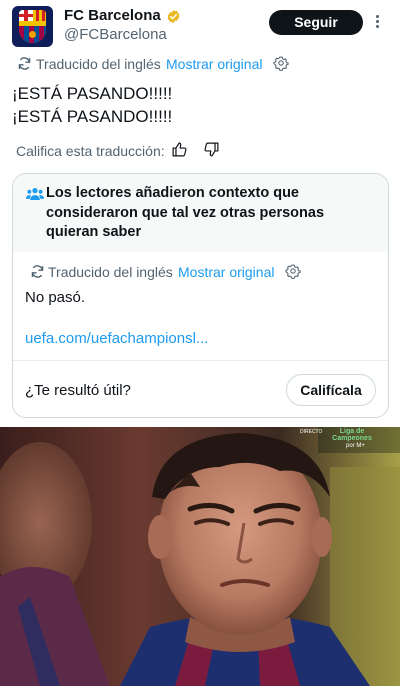 The image size is (400, 686). Describe the element at coordinates (331, 390) in the screenshot. I see `rate-note-button: Califícala` at that location.